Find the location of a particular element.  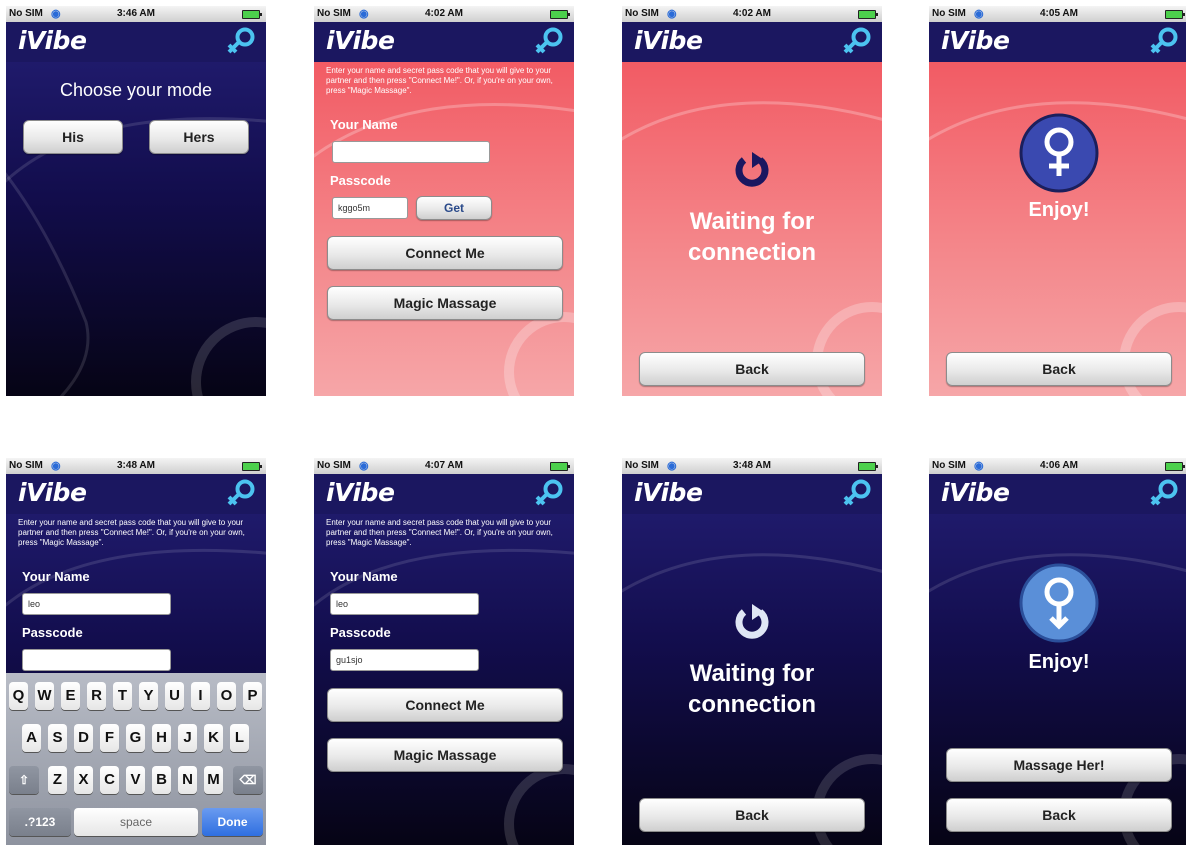

key: C is located at coordinates (109, 780).